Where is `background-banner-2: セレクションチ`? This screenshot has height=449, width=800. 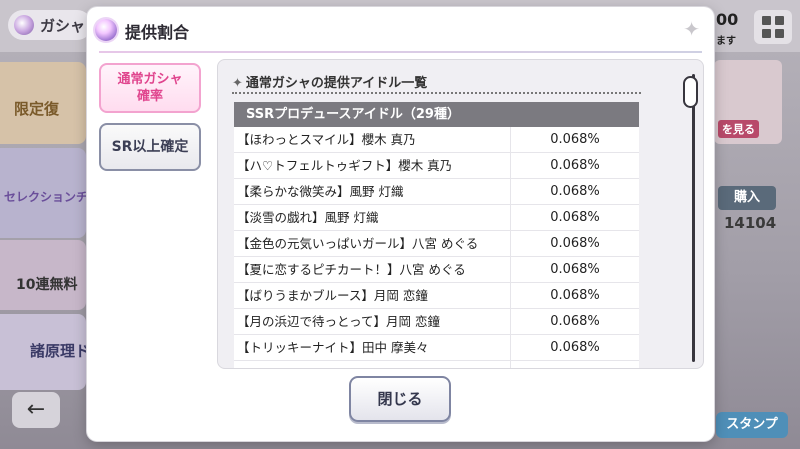 background-banner-2: セレクションチ is located at coordinates (43, 193).